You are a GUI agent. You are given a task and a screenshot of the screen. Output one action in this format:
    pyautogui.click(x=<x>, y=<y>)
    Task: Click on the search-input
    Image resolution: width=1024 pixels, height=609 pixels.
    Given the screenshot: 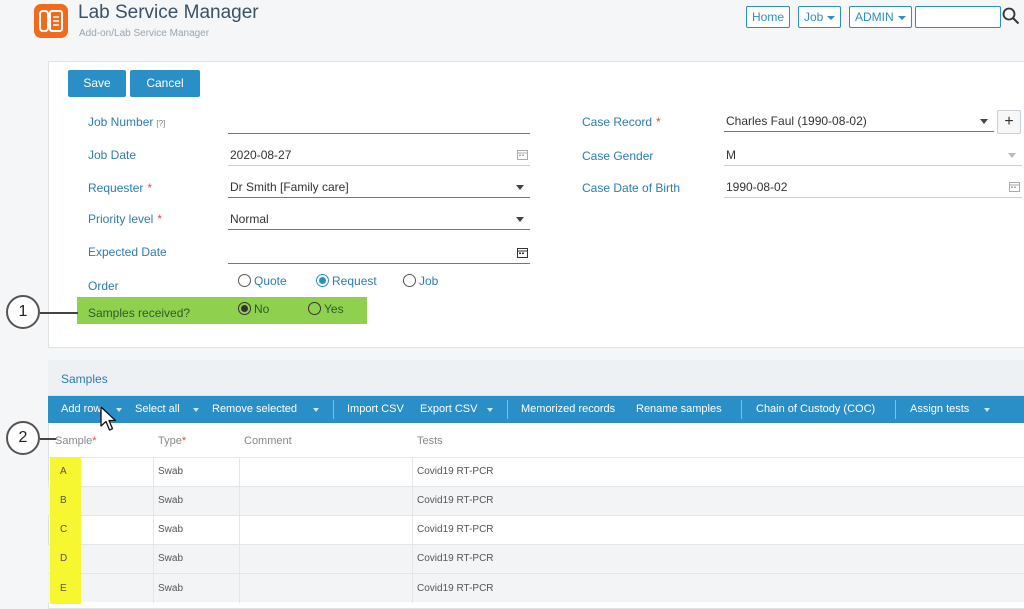 What is the action you would take?
    pyautogui.click(x=958, y=17)
    